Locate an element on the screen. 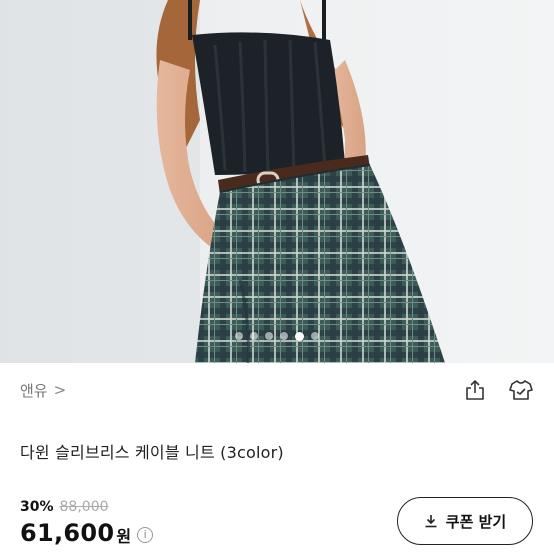 This screenshot has height=554, width=554. share-button is located at coordinates (475, 390).